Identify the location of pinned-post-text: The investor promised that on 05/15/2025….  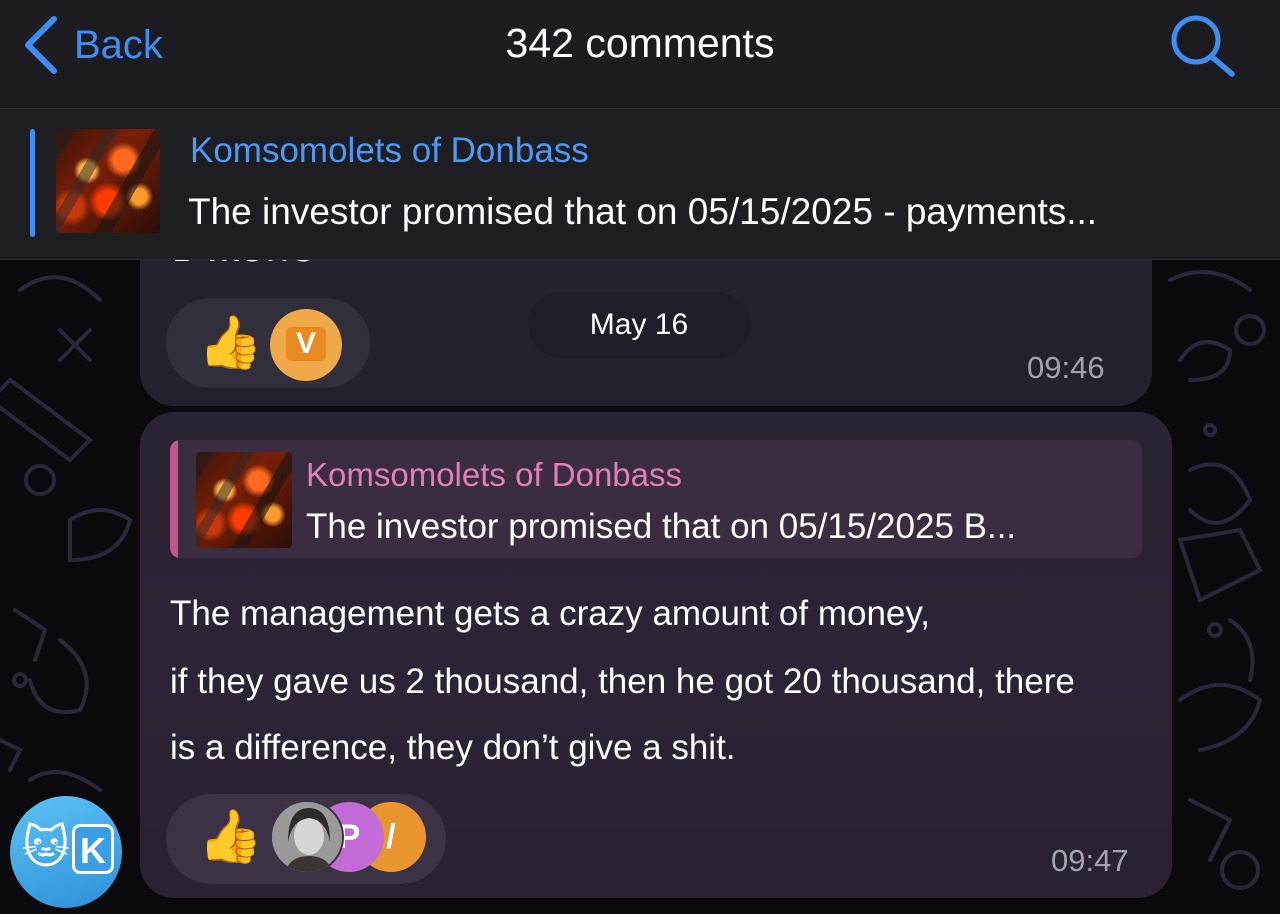
(643, 211).